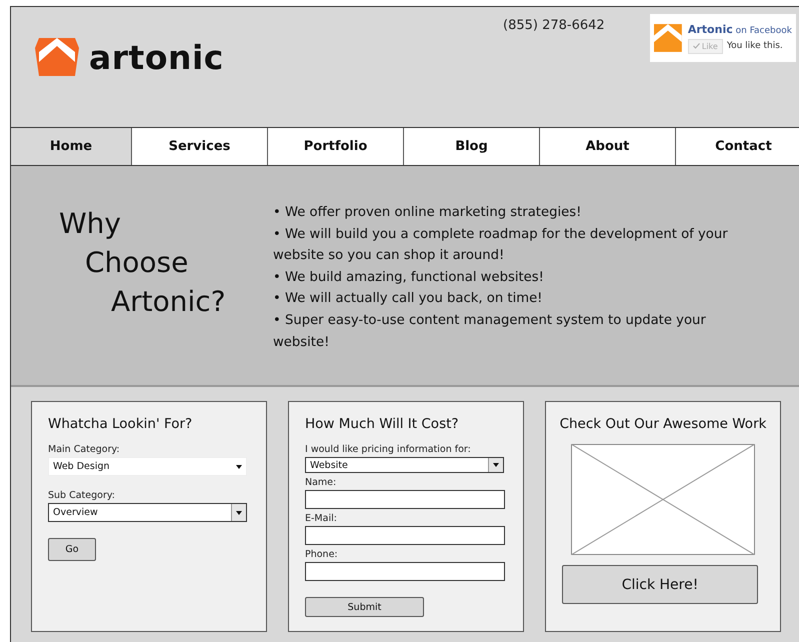 The image size is (799, 642). What do you see at coordinates (72, 549) in the screenshot?
I see `submit-button: Go` at bounding box center [72, 549].